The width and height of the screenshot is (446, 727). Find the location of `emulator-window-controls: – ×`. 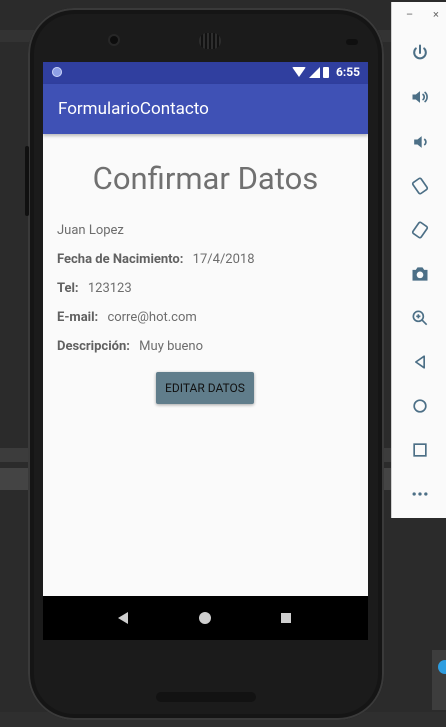

emulator-window-controls: – × is located at coordinates (419, 15).